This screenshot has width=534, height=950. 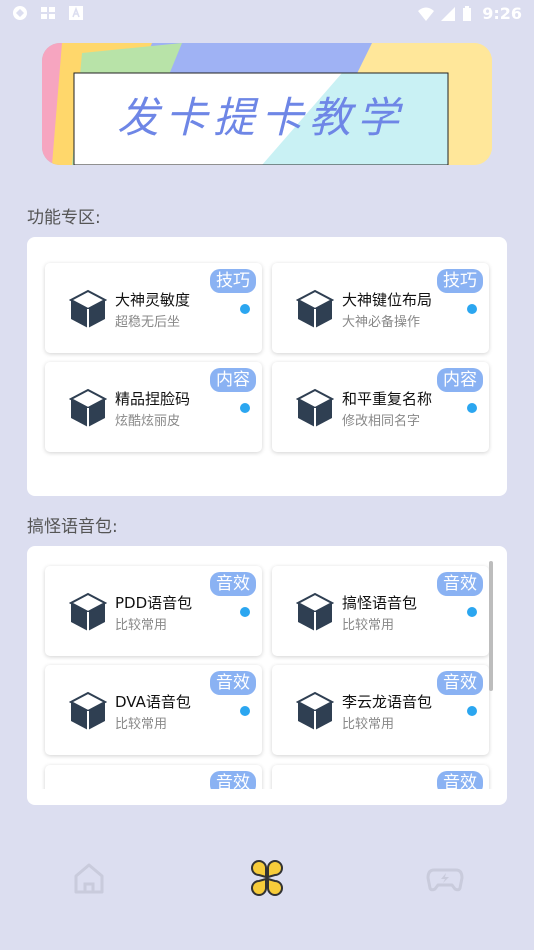 What do you see at coordinates (260, 117) in the screenshot?
I see `banner-title: 发卡提卡教学` at bounding box center [260, 117].